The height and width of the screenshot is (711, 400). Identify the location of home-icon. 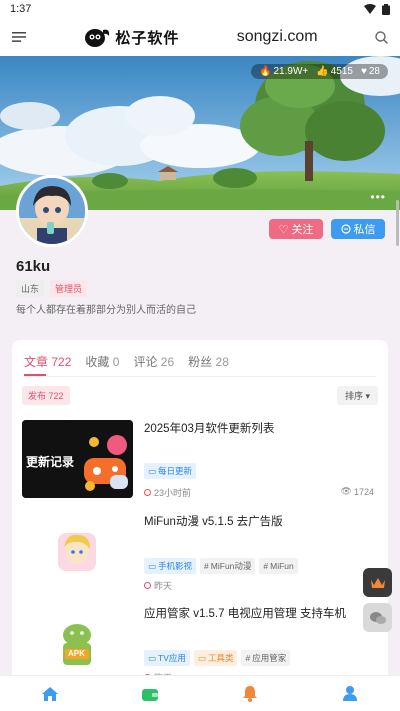
(50, 693).